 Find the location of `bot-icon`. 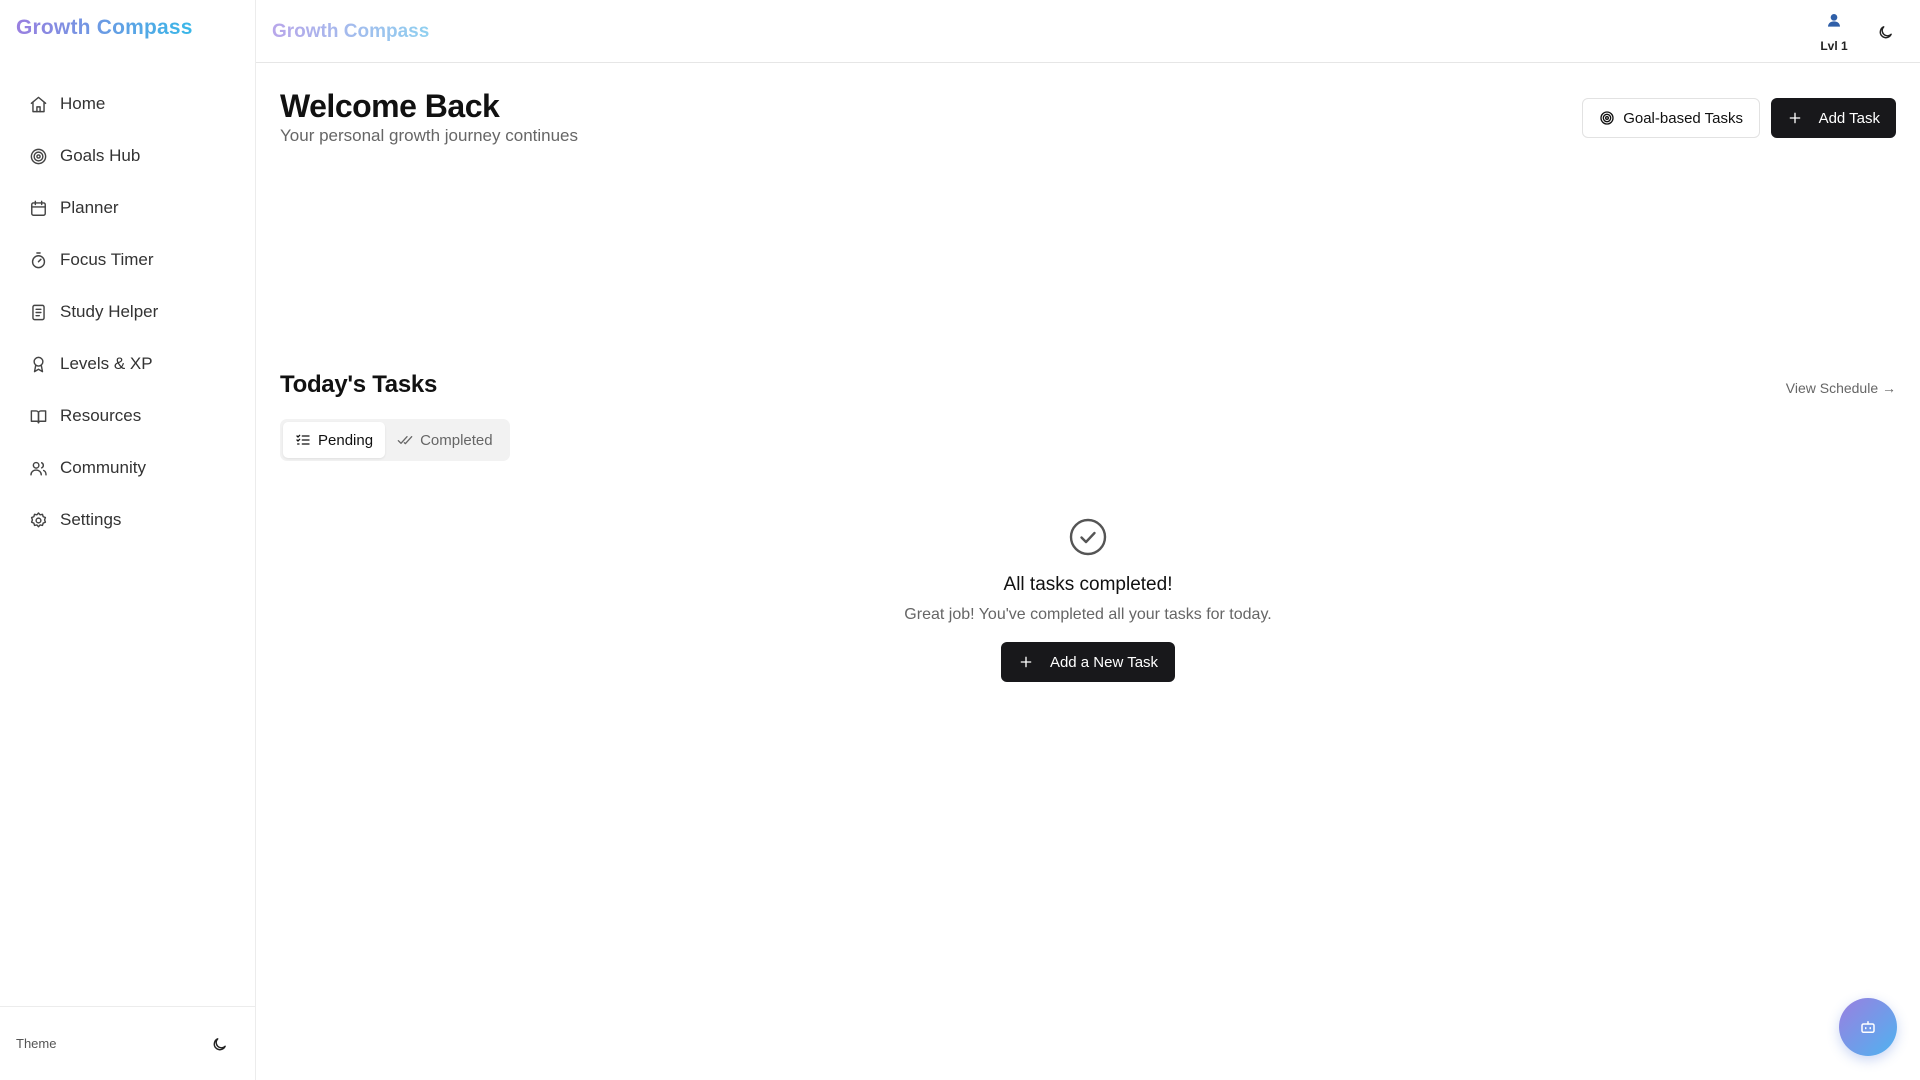

bot-icon is located at coordinates (1868, 1027).